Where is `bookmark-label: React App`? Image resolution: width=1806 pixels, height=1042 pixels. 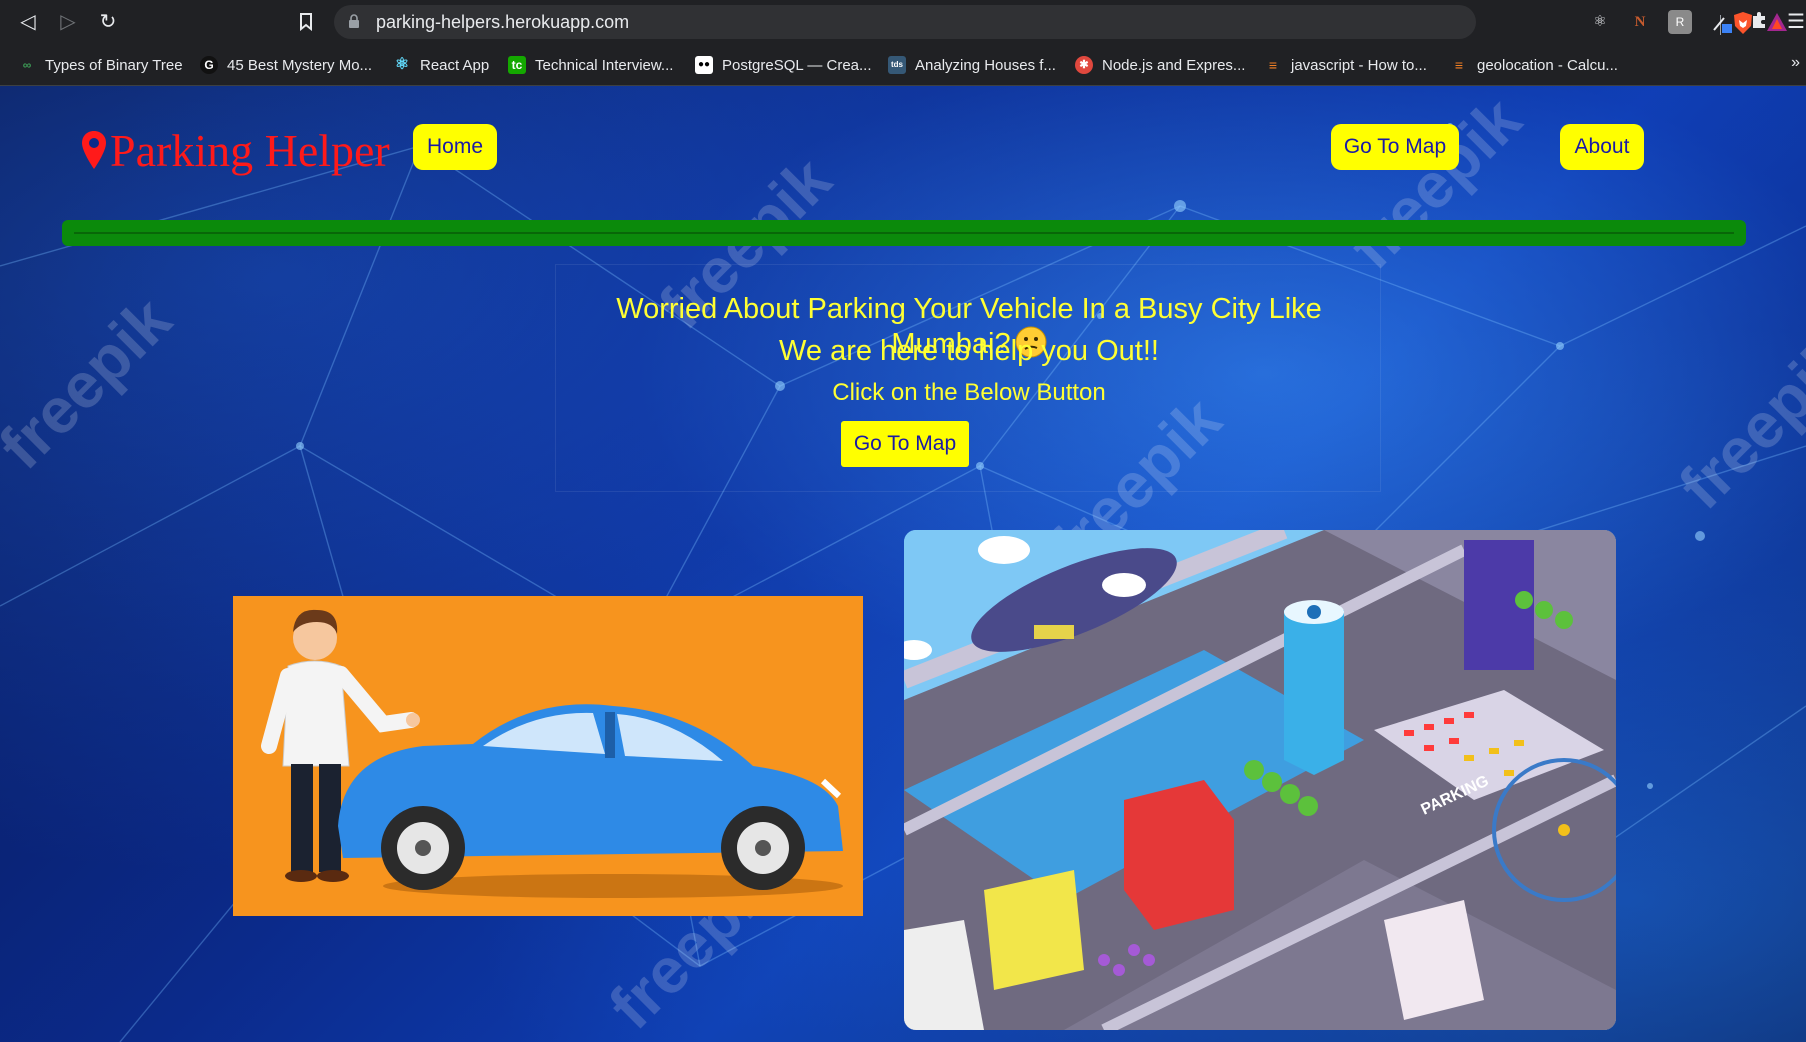 bookmark-label: React App is located at coordinates (455, 65).